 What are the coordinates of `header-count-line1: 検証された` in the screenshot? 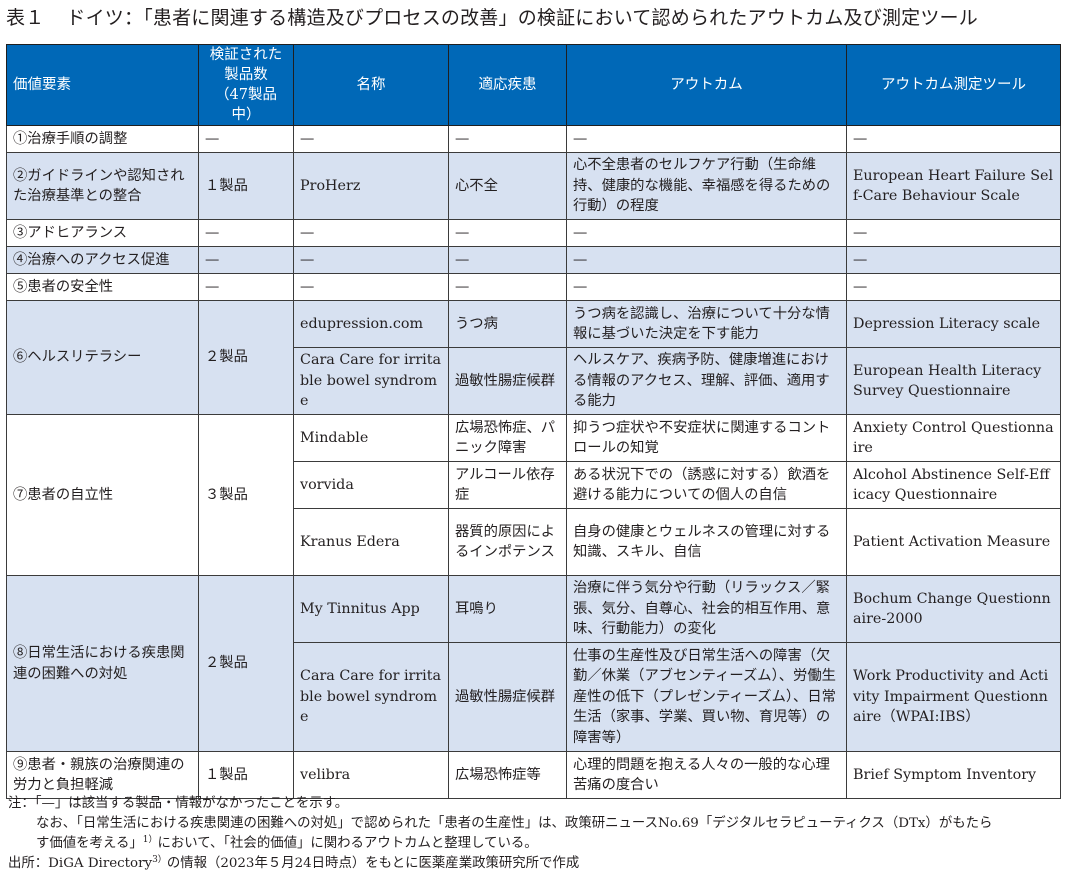 It's located at (246, 55).